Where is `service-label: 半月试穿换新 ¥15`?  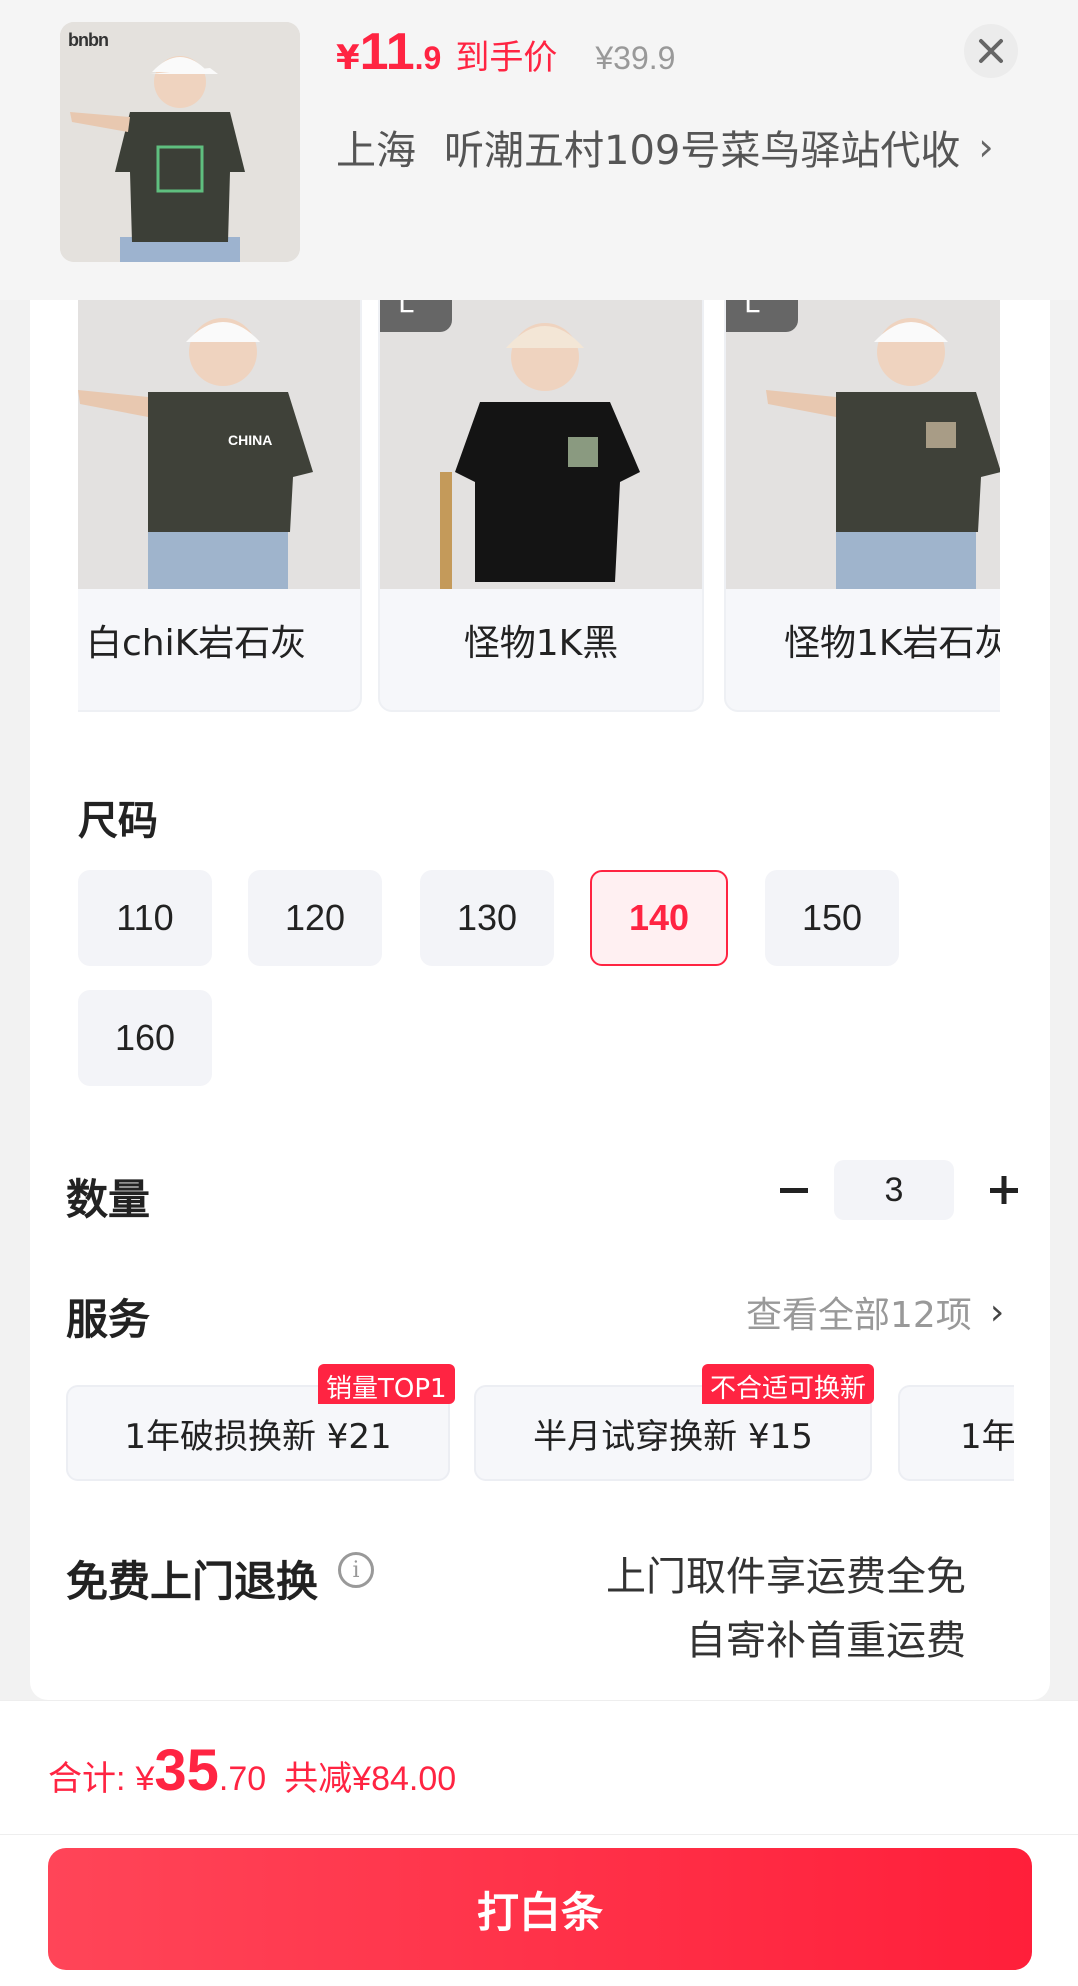 service-label: 半月试穿换新 ¥15 is located at coordinates (673, 1436).